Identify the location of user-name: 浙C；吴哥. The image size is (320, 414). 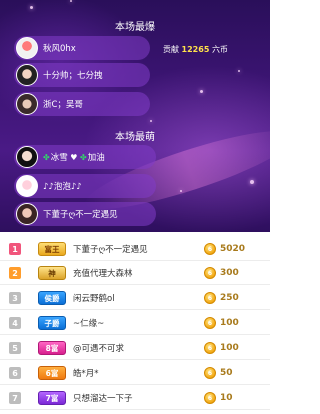
(63, 105).